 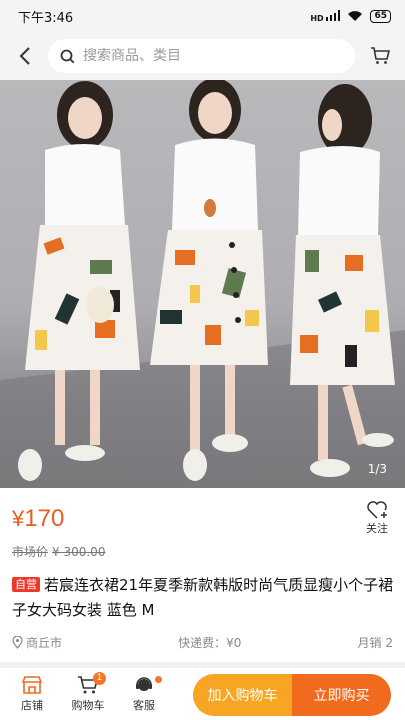 What do you see at coordinates (44, 643) in the screenshot?
I see `location-text: 商丘市` at bounding box center [44, 643].